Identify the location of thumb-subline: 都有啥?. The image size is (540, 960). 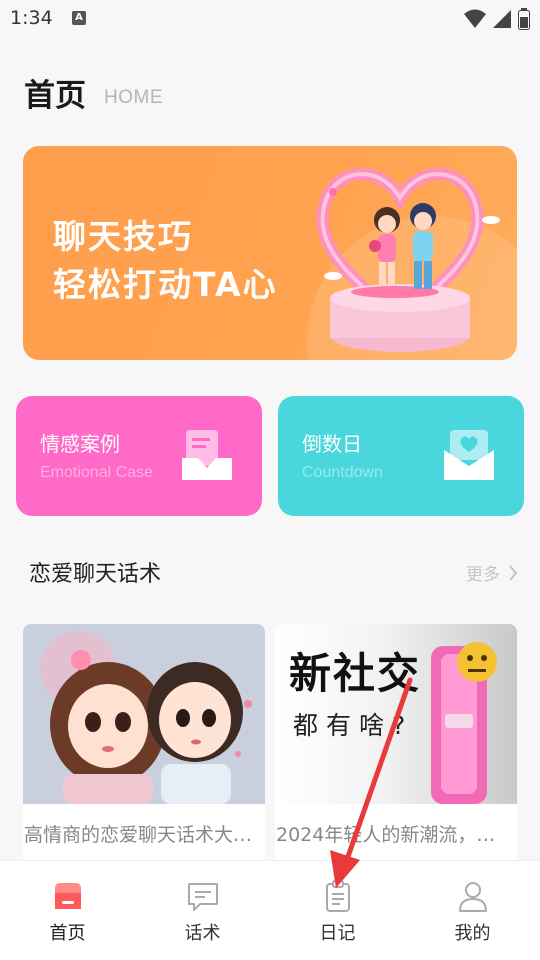
(353, 725).